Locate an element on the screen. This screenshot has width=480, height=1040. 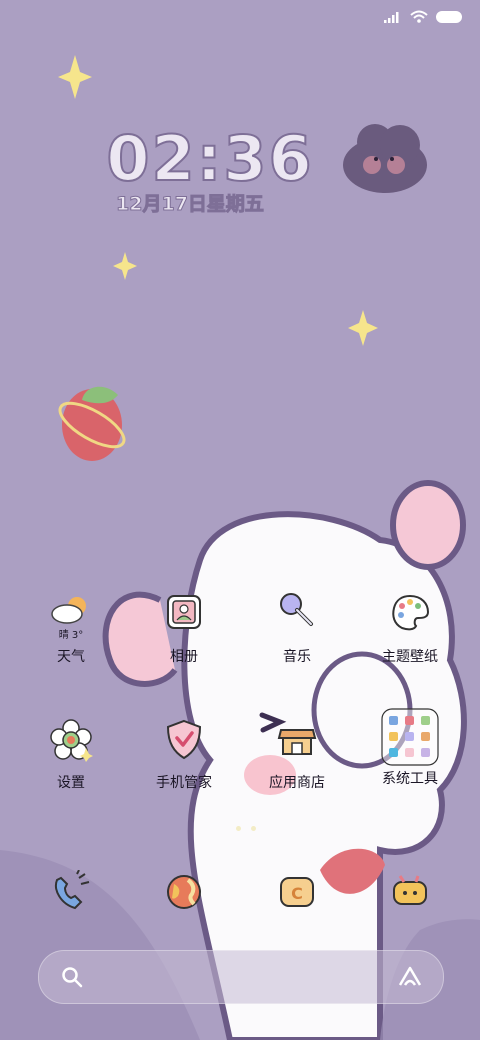
battery-icon is located at coordinates (449, 16).